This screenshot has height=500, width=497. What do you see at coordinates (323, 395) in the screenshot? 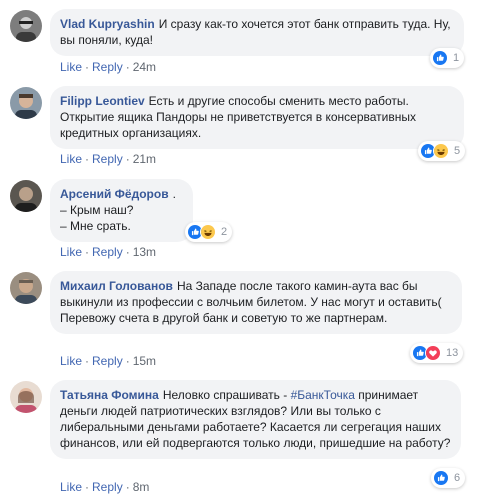
I see `hashtag-link: #БанкТочка` at bounding box center [323, 395].